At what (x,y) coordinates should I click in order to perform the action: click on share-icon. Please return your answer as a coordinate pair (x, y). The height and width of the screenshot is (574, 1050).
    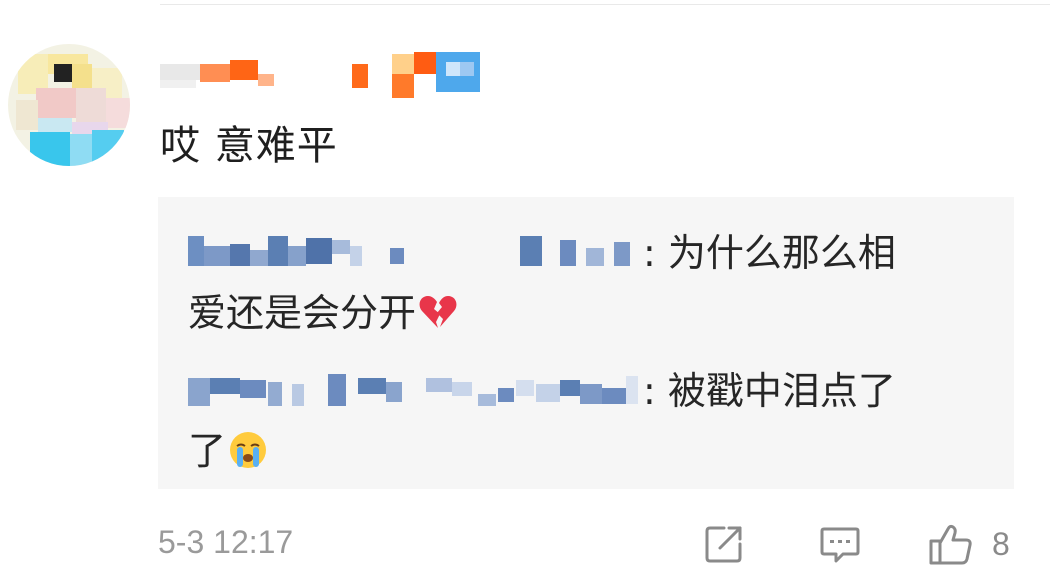
    Looking at the image, I should click on (724, 544).